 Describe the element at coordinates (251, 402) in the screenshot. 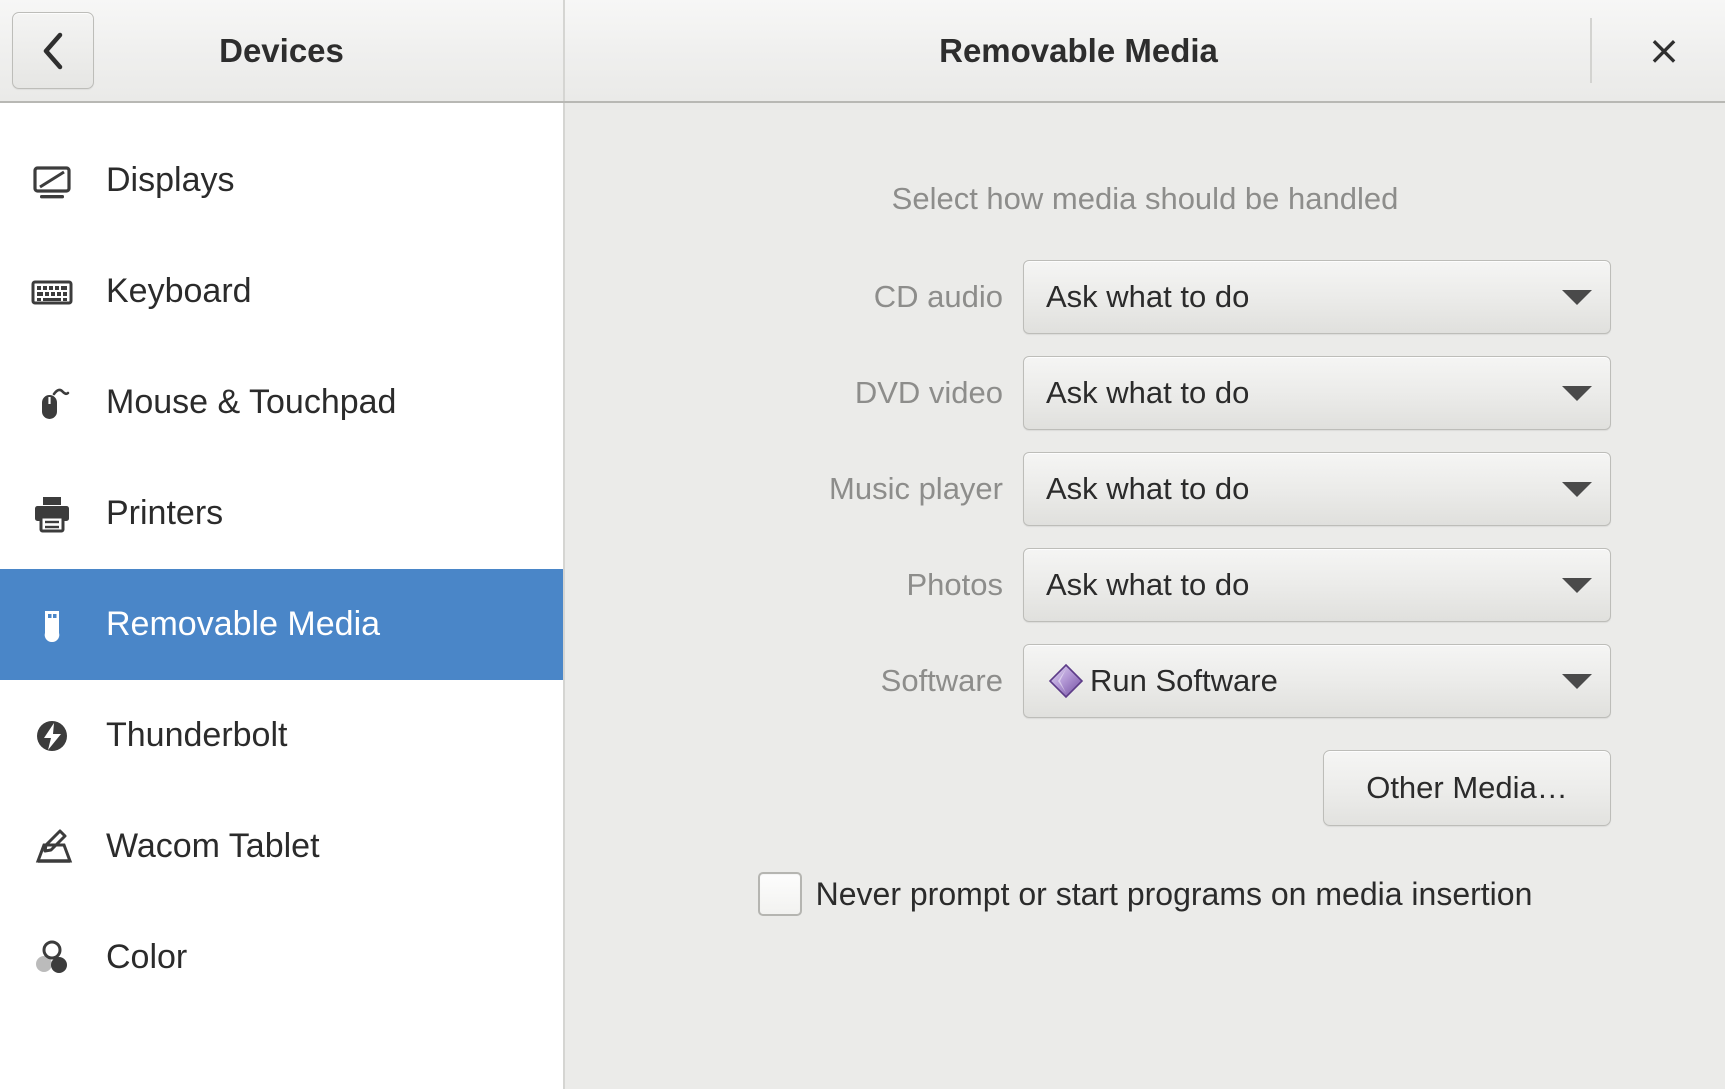

I see `sidebar-item-label: Mouse & Touchpad` at that location.